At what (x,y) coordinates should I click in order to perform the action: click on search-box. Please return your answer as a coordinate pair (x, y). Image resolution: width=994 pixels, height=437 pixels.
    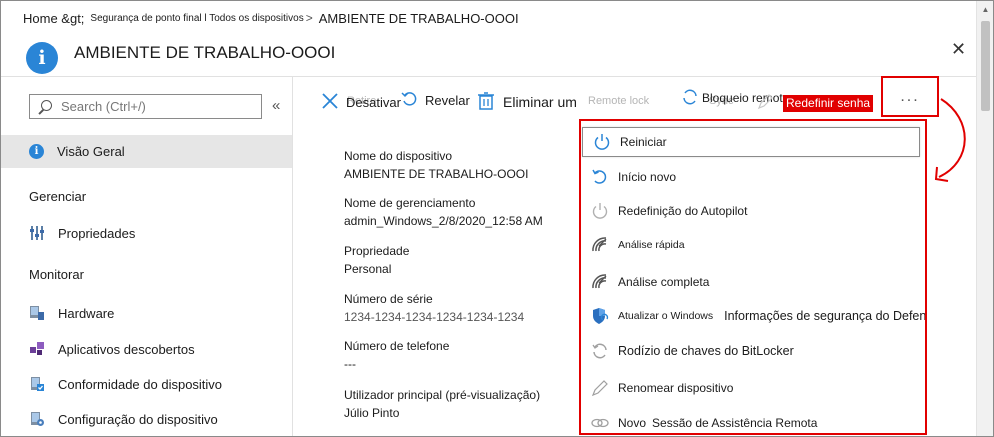
    Looking at the image, I should click on (145, 106).